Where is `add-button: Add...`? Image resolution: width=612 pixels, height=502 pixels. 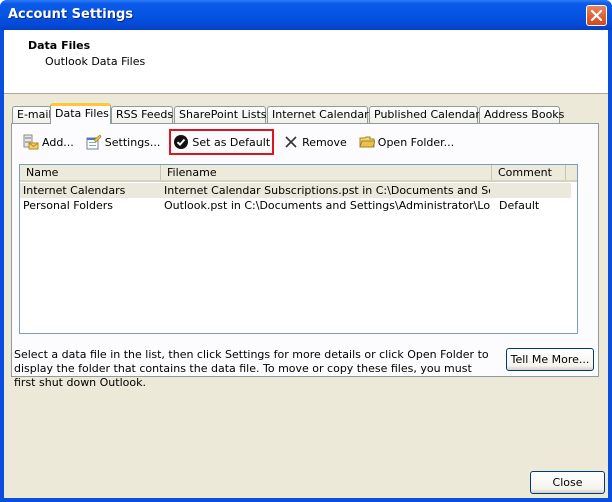 add-button: Add... is located at coordinates (48, 142).